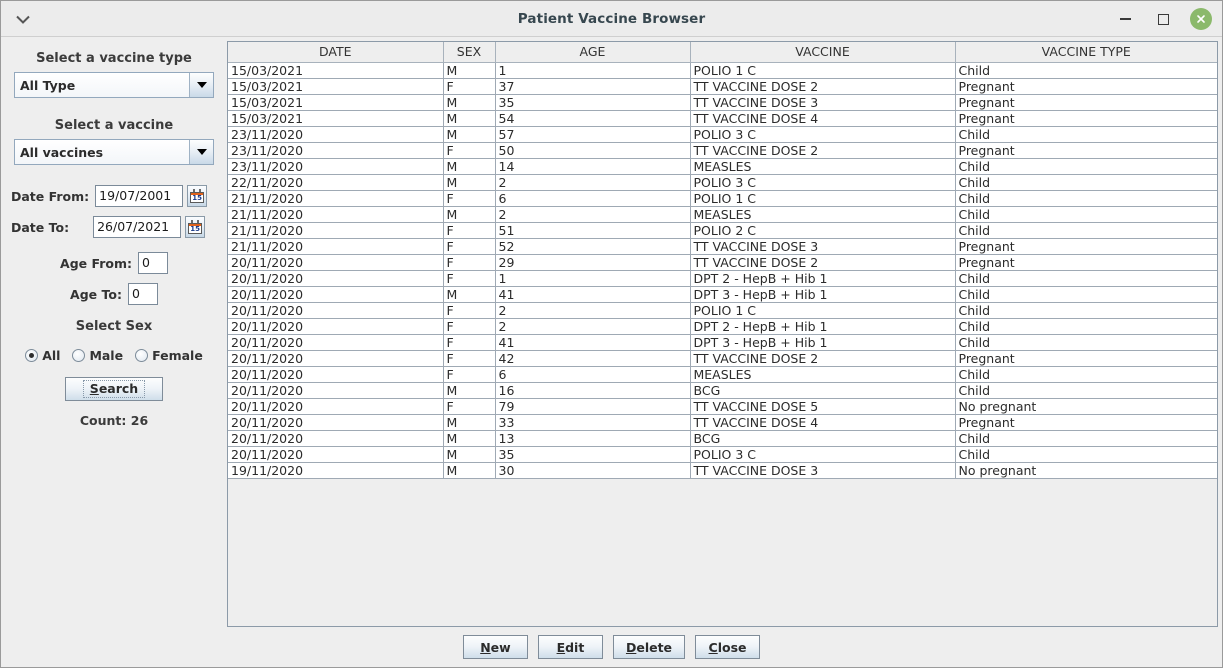 This screenshot has height=668, width=1223. I want to click on delete-button: Delete, so click(649, 647).